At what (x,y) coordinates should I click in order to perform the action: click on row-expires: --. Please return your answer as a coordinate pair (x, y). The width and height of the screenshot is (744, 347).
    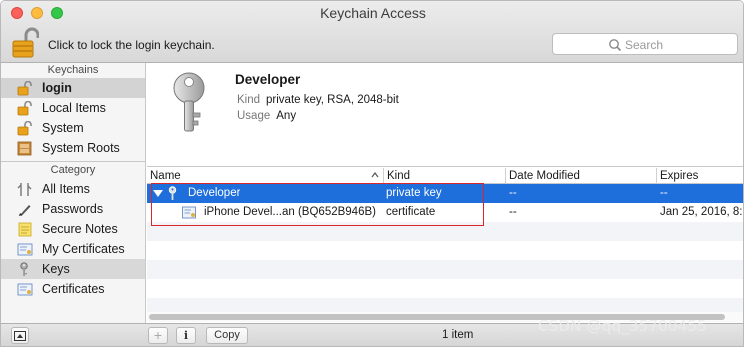
    Looking at the image, I should click on (664, 193).